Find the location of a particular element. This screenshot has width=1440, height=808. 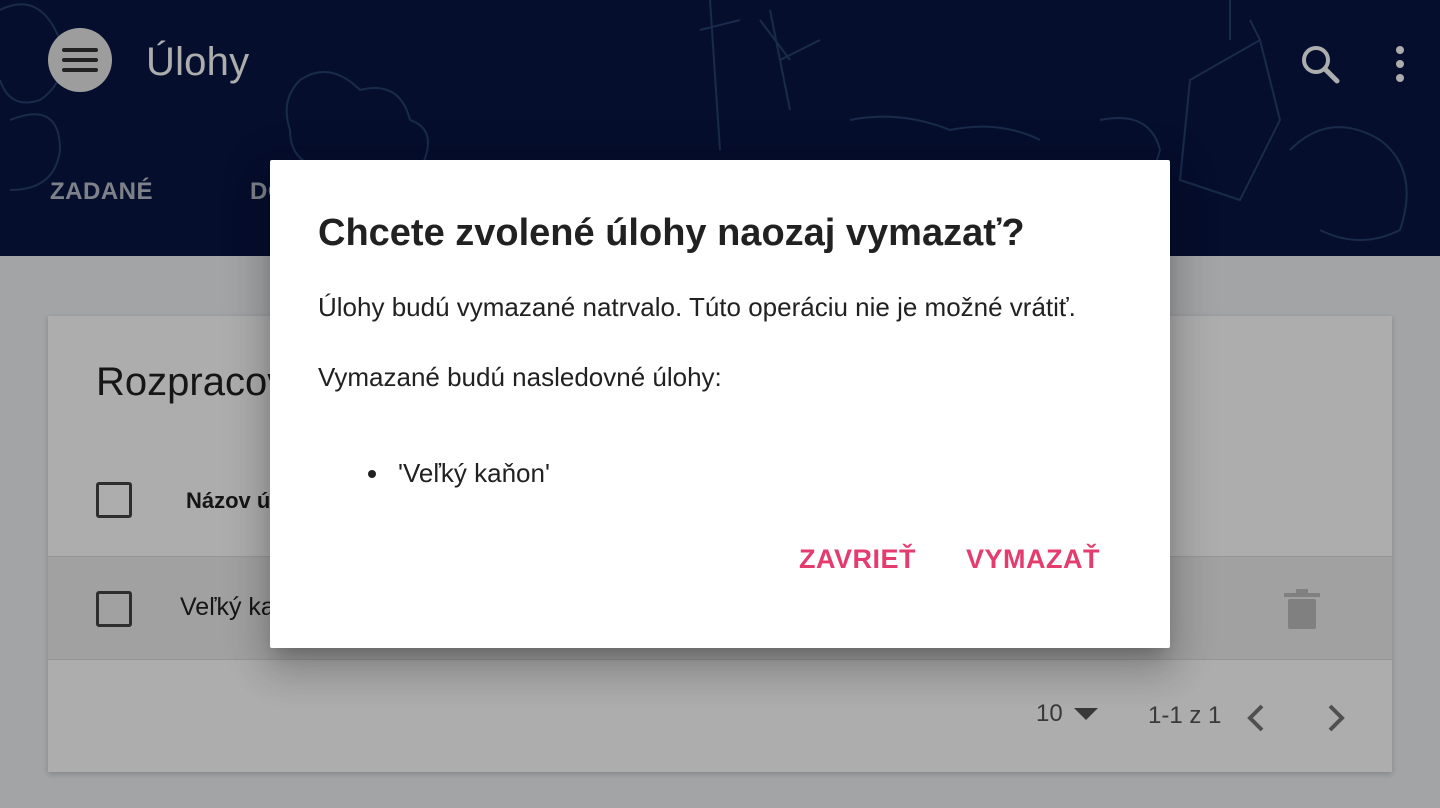

bullet-icon is located at coordinates (372, 474).